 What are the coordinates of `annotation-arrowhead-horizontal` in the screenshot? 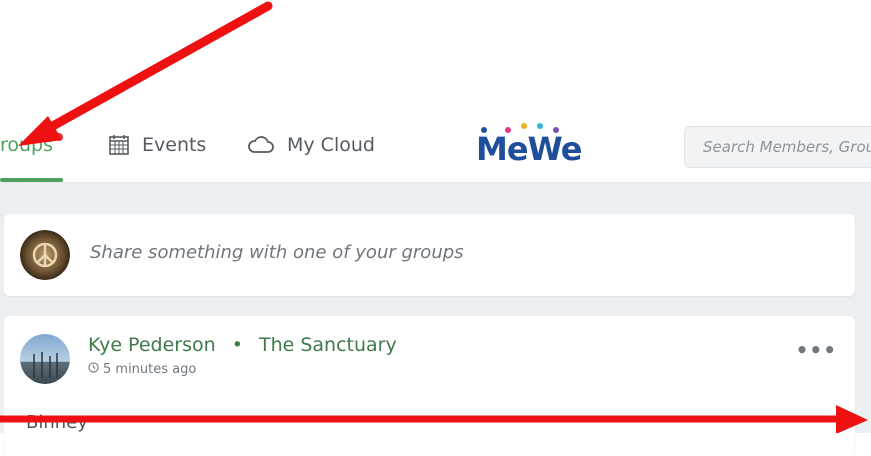 It's located at (852, 419).